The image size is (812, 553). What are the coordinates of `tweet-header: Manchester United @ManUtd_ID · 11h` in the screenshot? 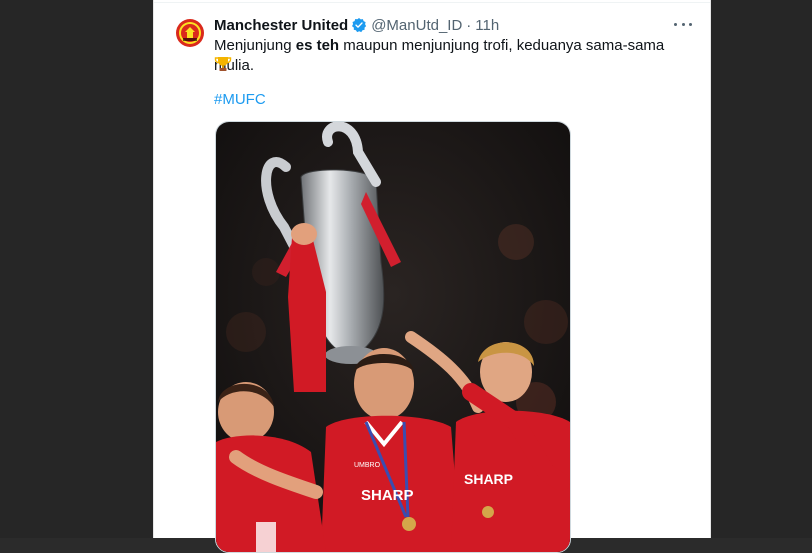 It's located at (455, 25).